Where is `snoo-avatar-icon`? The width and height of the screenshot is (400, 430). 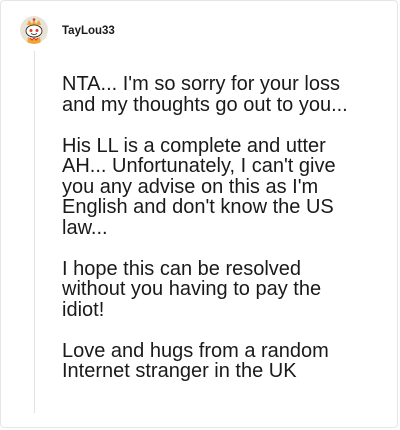
snoo-avatar-icon is located at coordinates (34, 30).